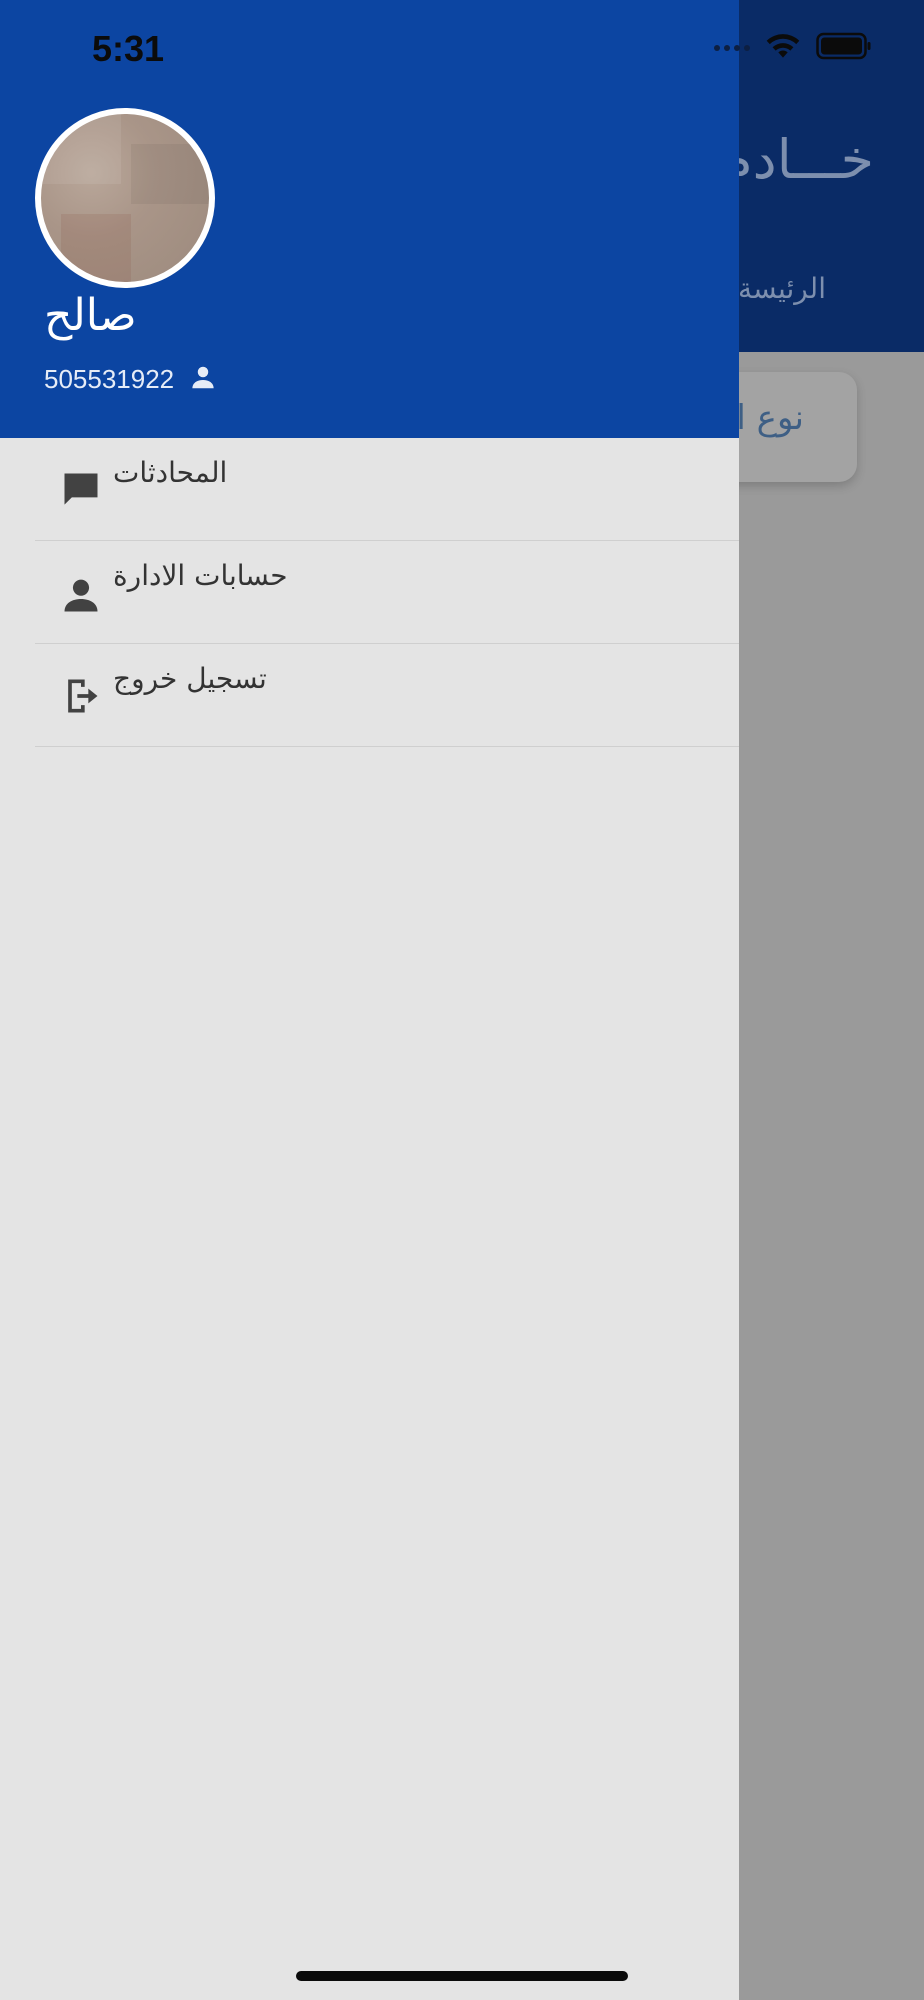  What do you see at coordinates (387, 592) in the screenshot?
I see `menu-item-admin-accounts: حسابات الادارة` at bounding box center [387, 592].